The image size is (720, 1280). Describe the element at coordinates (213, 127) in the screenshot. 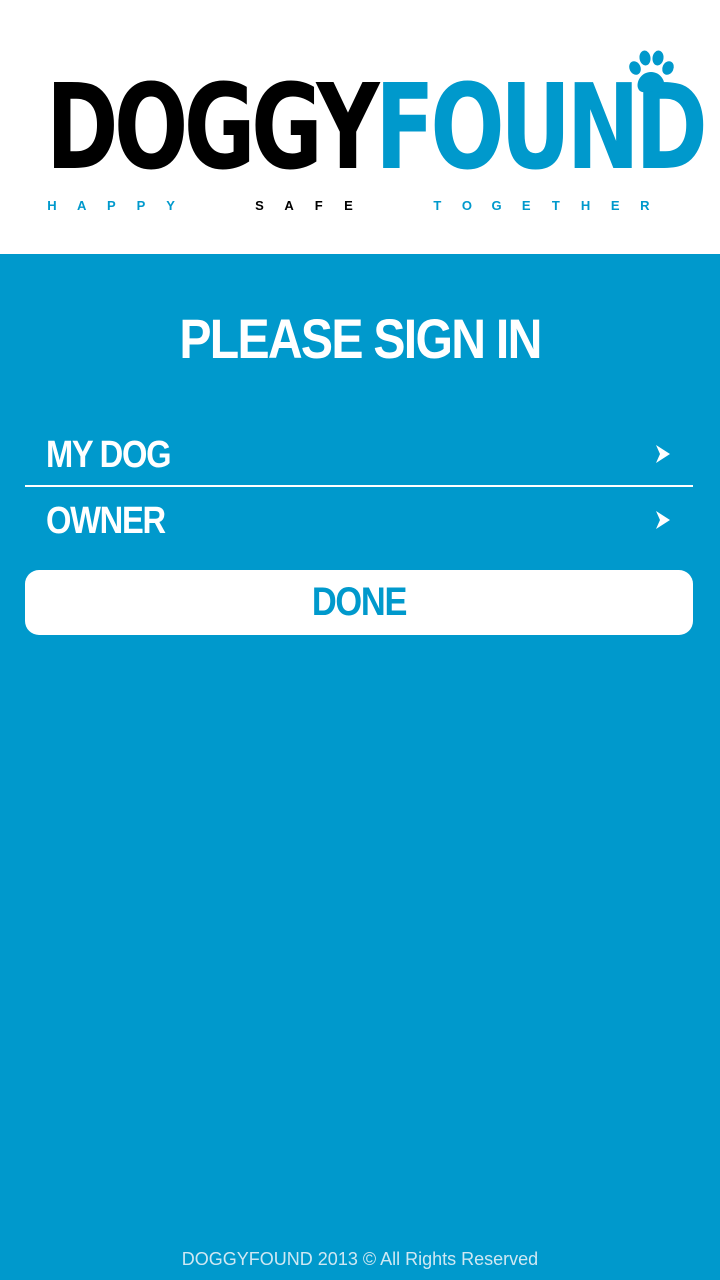

I see `logo-text-doggy: DOGGY` at that location.